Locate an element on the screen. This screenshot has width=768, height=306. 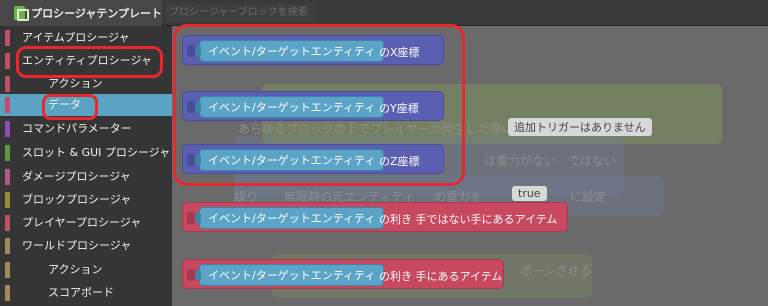
ghost-spawn-text: ポーンさせる is located at coordinates (556, 271).